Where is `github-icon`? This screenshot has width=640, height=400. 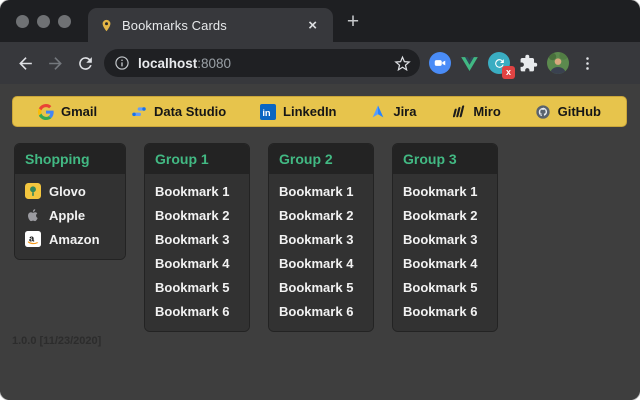
github-icon is located at coordinates (542, 111).